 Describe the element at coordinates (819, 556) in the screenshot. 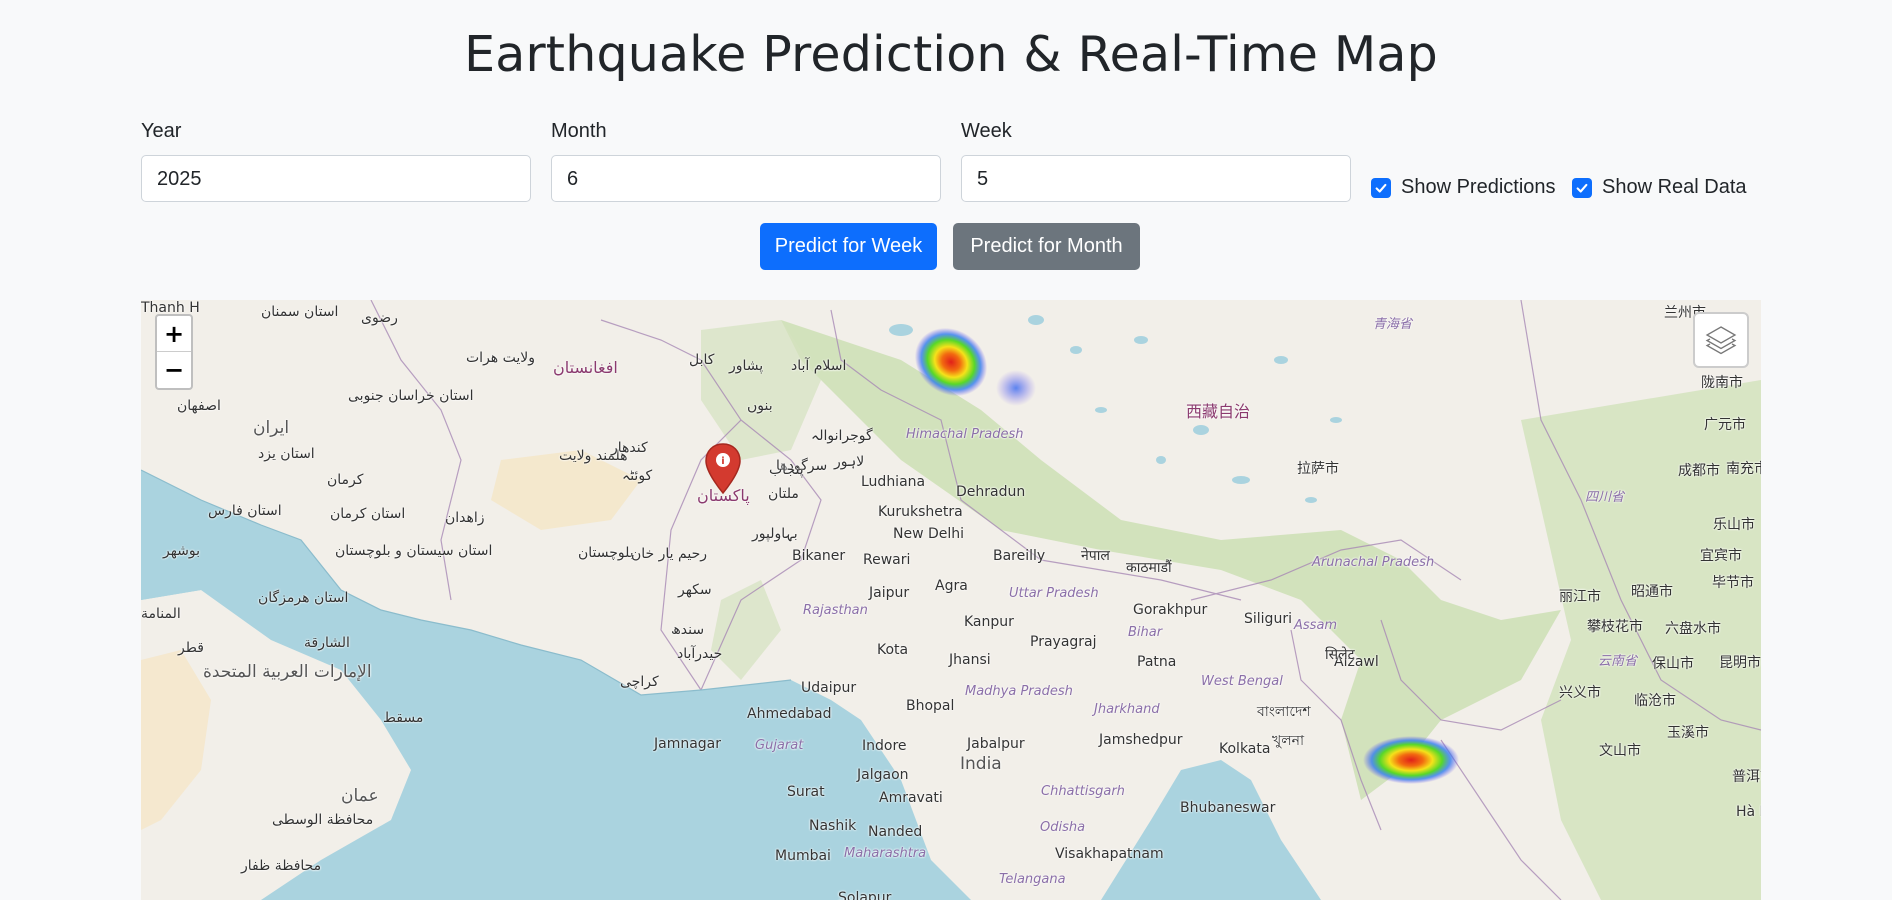

I see `map-place-label: Bikaner` at that location.